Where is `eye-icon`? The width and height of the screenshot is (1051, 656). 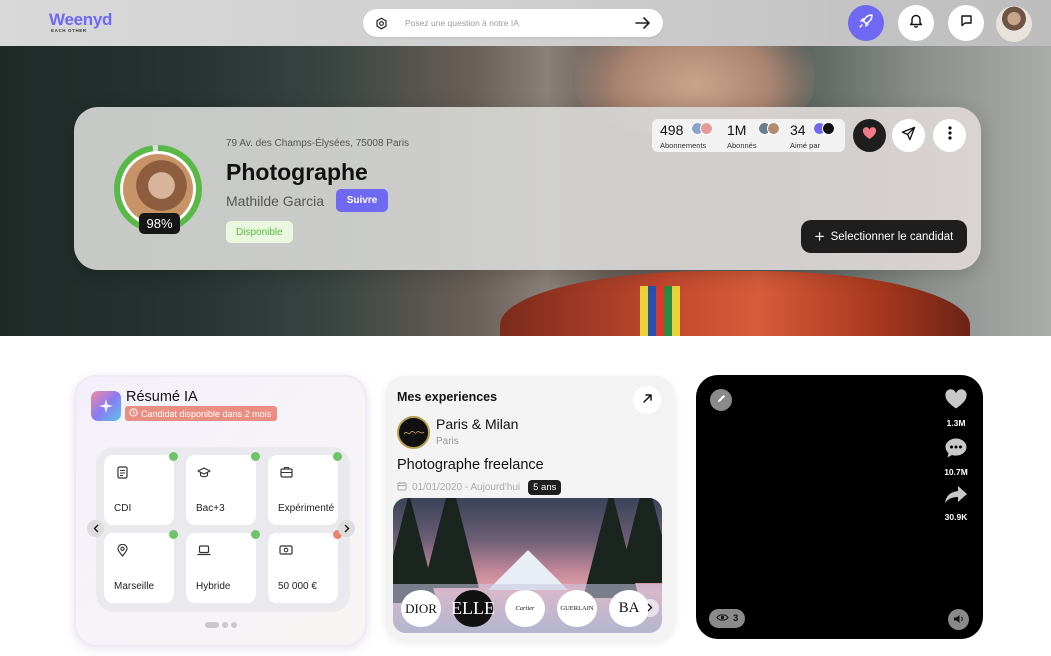 eye-icon is located at coordinates (722, 619).